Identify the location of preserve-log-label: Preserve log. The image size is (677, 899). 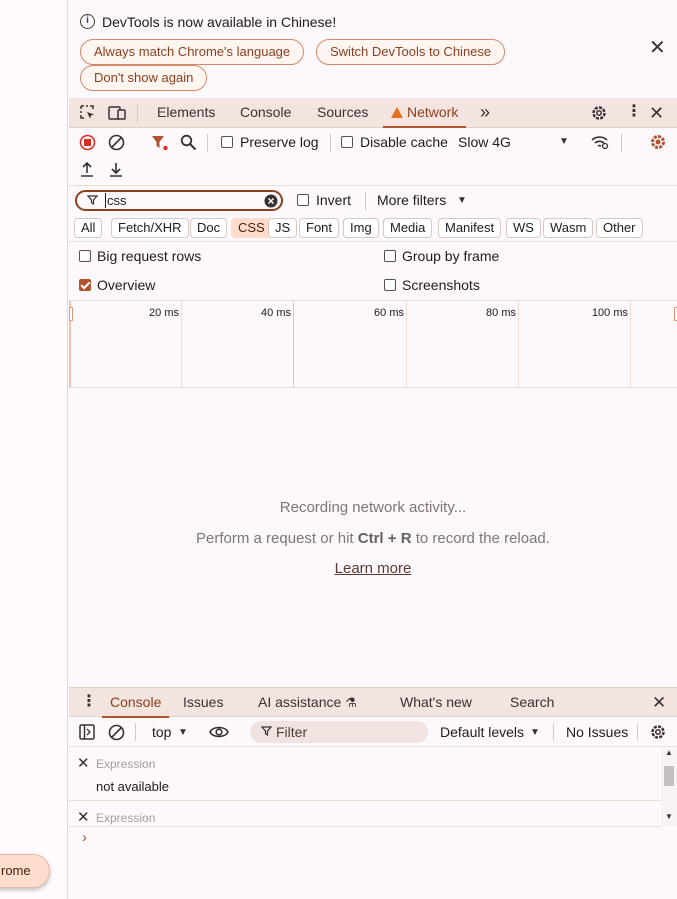
(279, 142).